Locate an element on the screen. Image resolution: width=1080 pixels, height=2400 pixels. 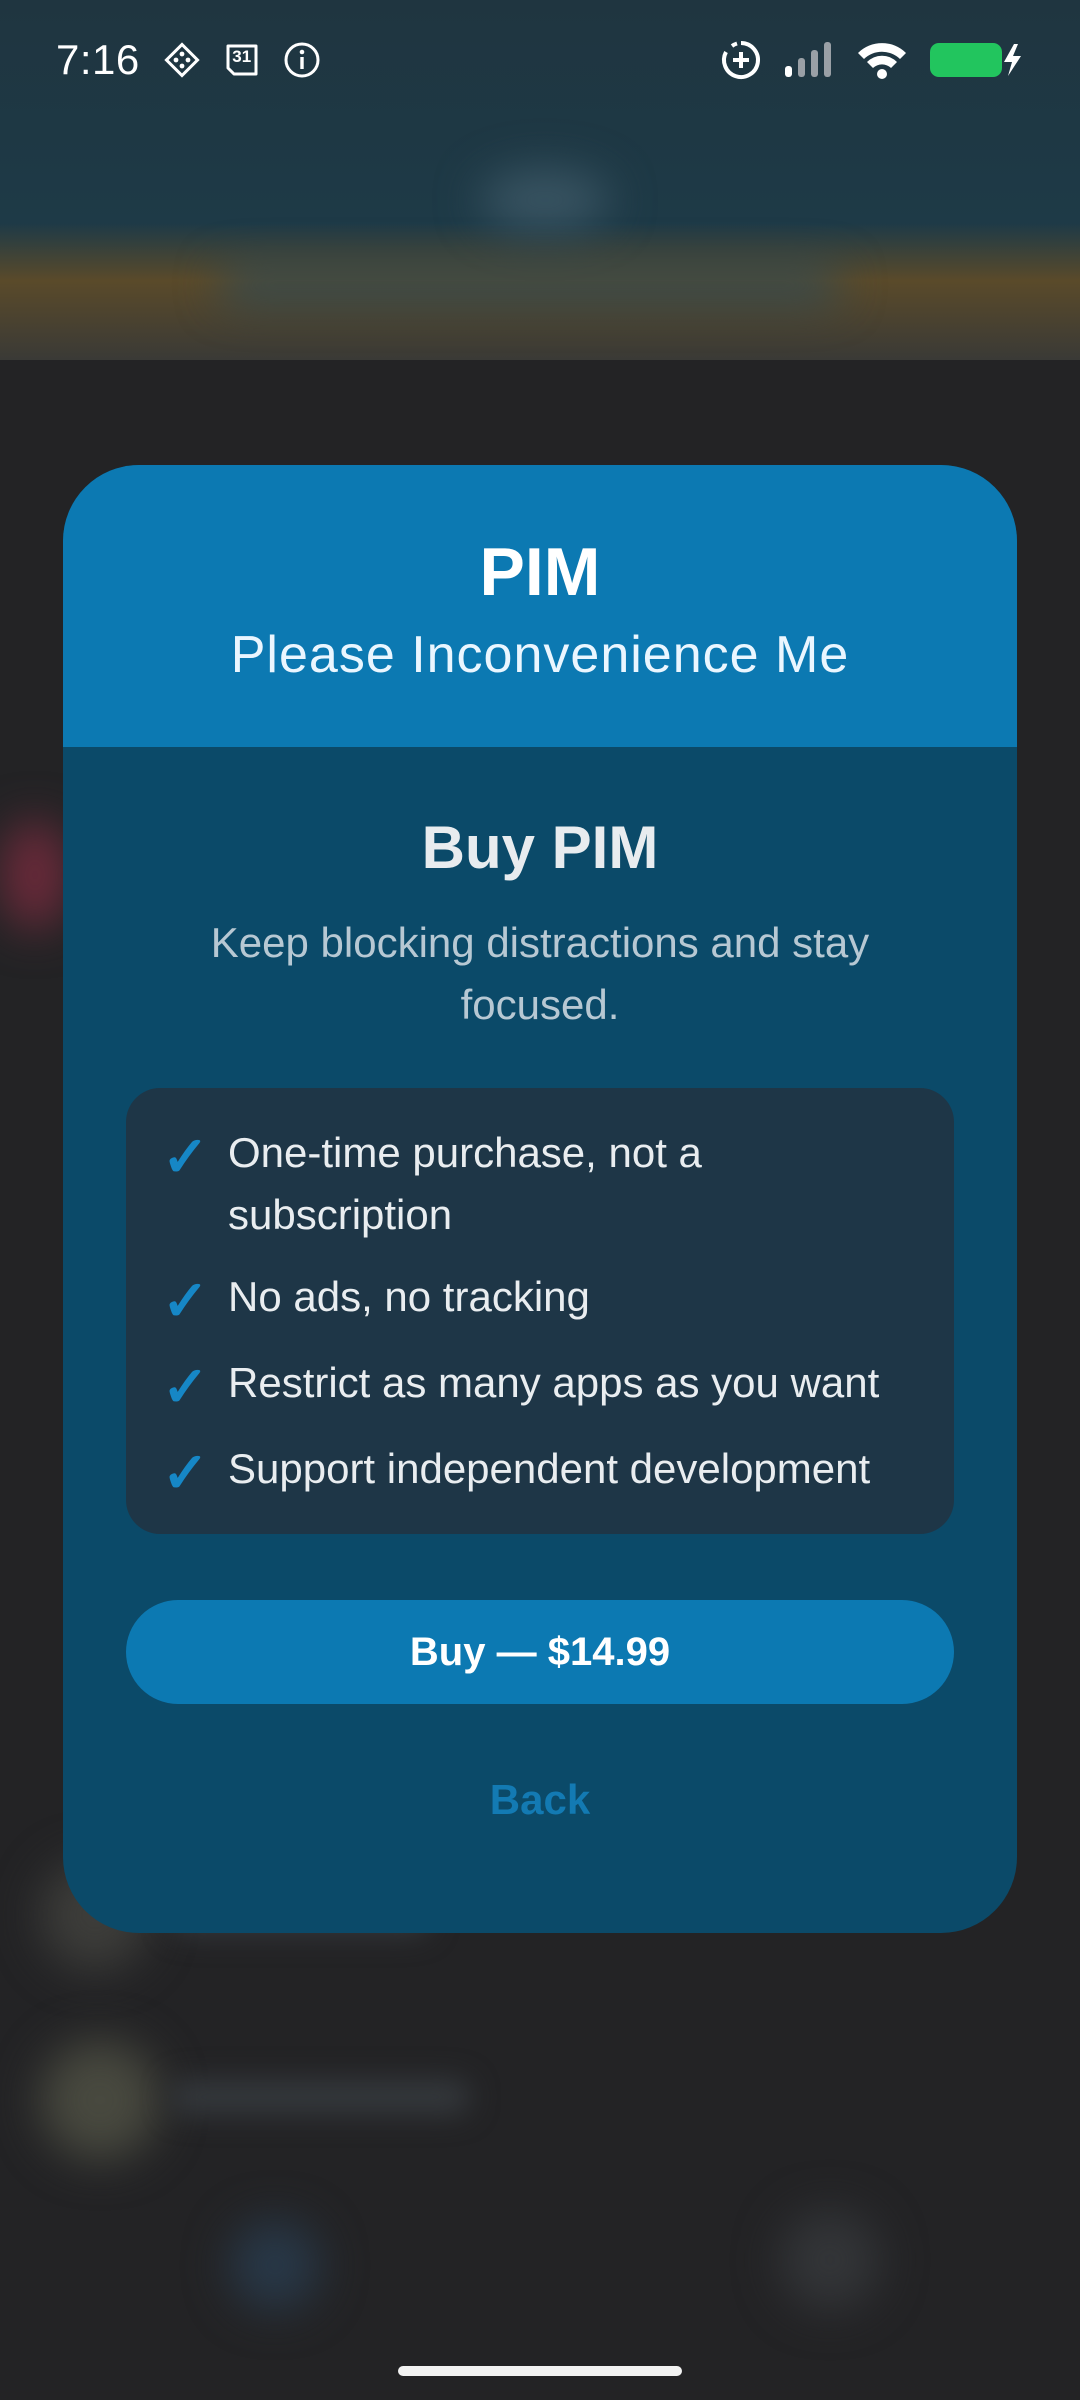
feature-text: Support independent development is located at coordinates (549, 1468).